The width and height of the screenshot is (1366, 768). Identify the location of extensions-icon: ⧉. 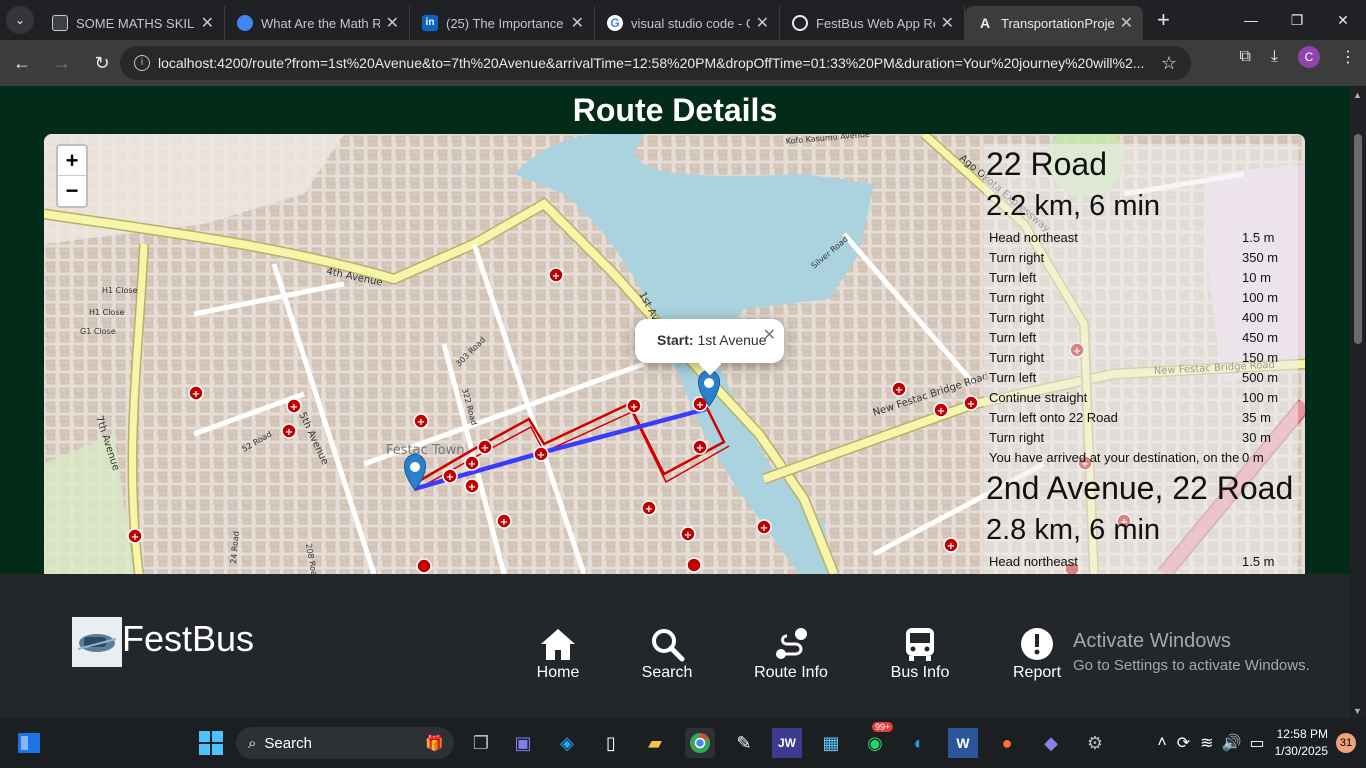
(1244, 57).